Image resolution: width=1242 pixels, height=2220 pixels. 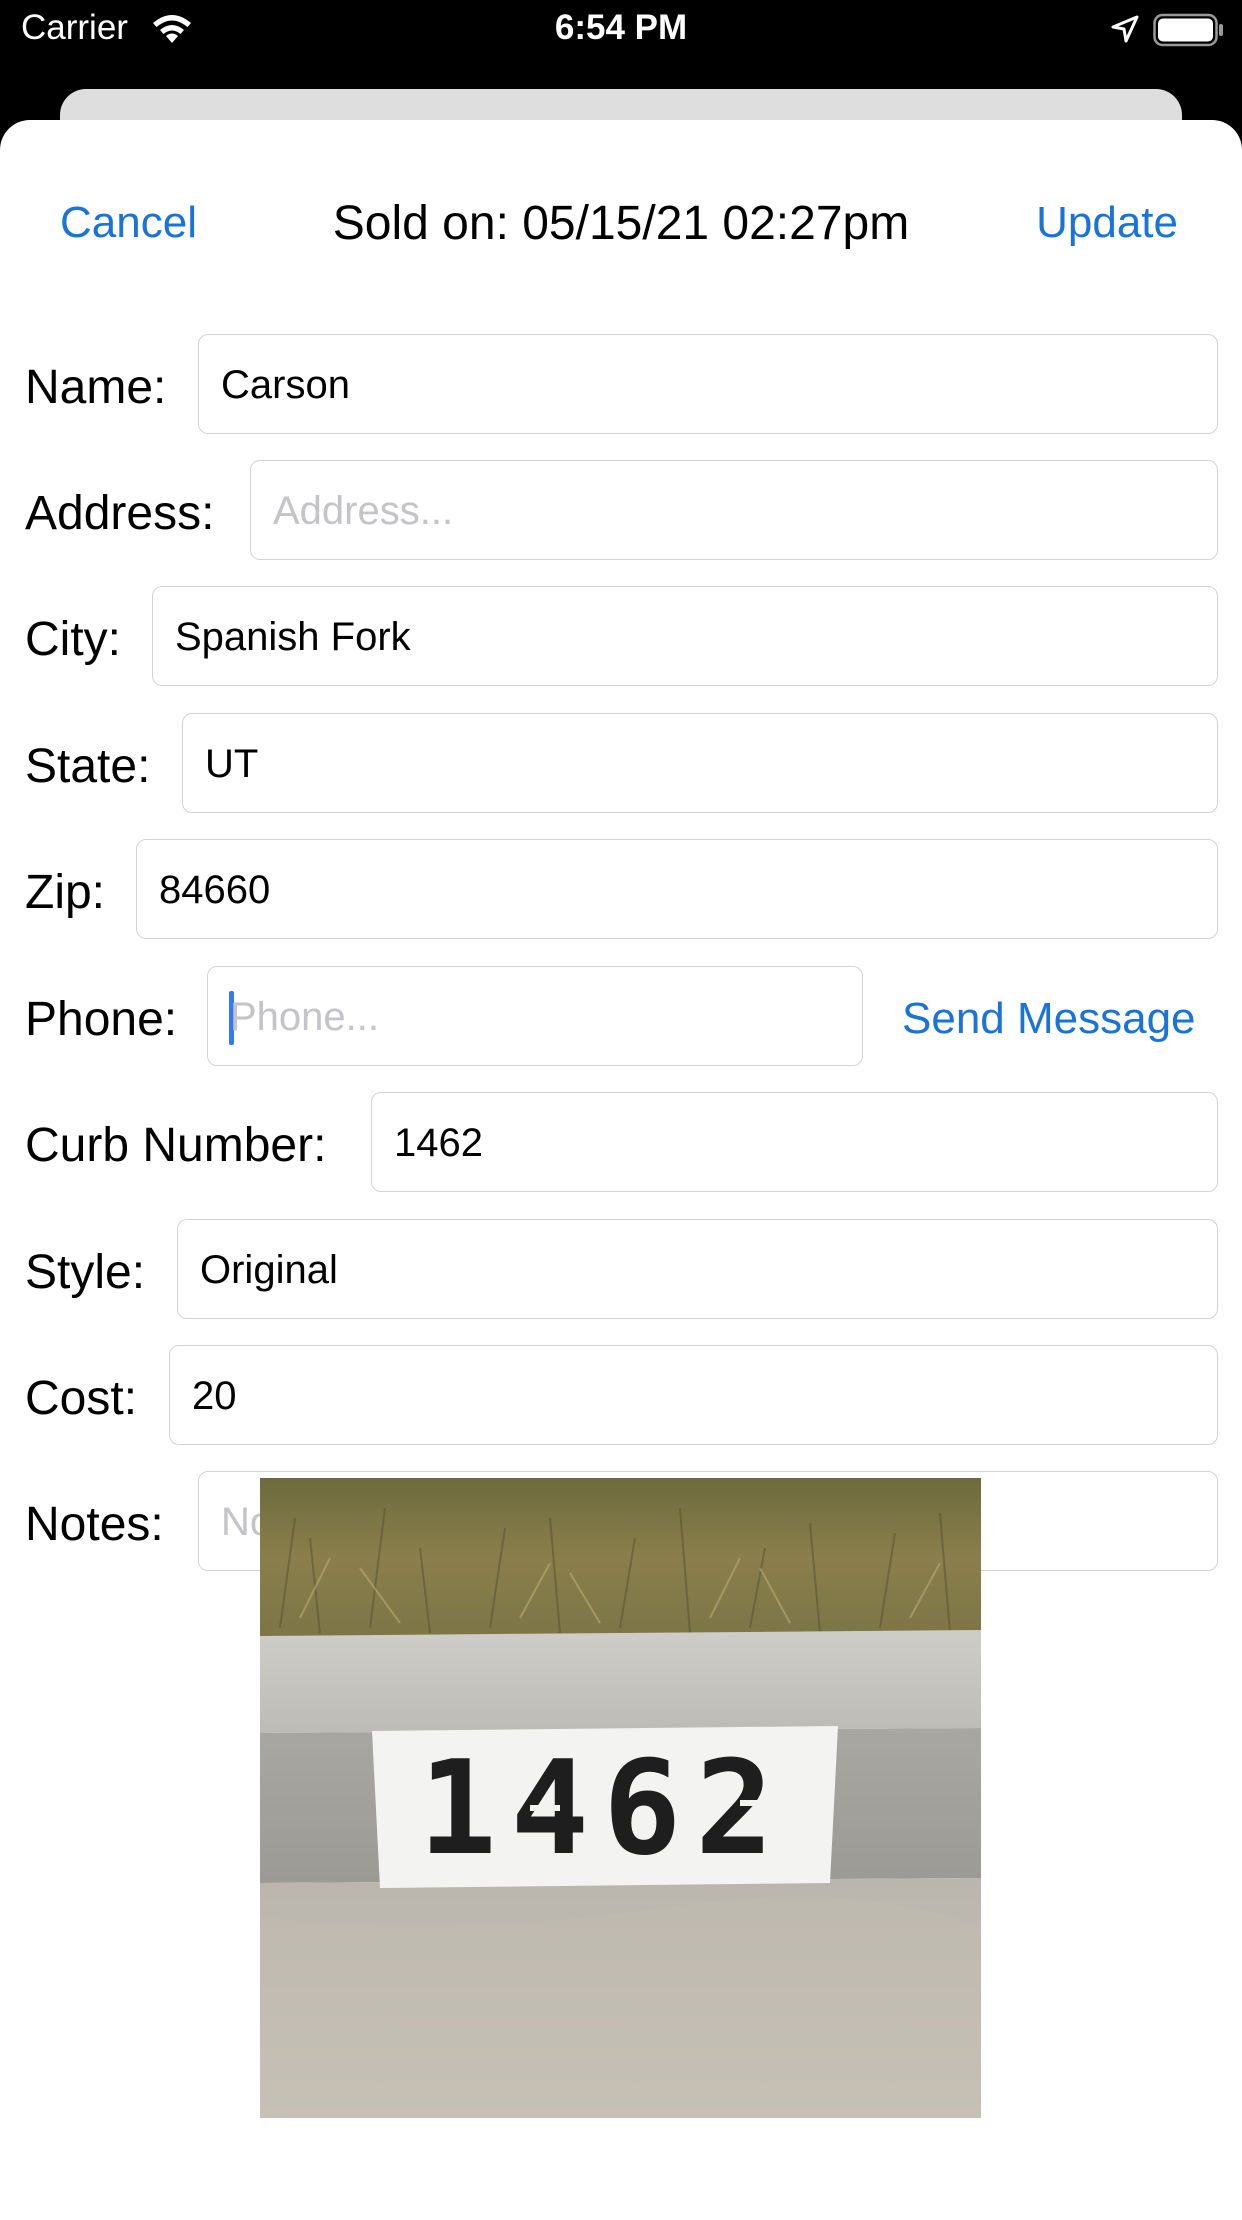 What do you see at coordinates (215, 890) in the screenshot?
I see `zip-value: 84660` at bounding box center [215, 890].